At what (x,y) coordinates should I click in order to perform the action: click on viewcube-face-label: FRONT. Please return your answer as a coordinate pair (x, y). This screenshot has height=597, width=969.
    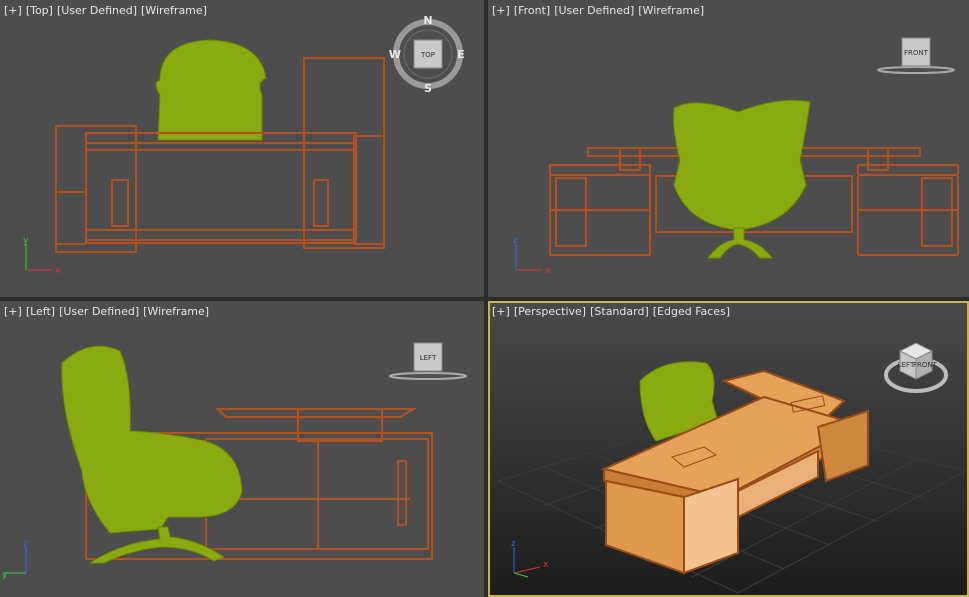
    Looking at the image, I should click on (916, 53).